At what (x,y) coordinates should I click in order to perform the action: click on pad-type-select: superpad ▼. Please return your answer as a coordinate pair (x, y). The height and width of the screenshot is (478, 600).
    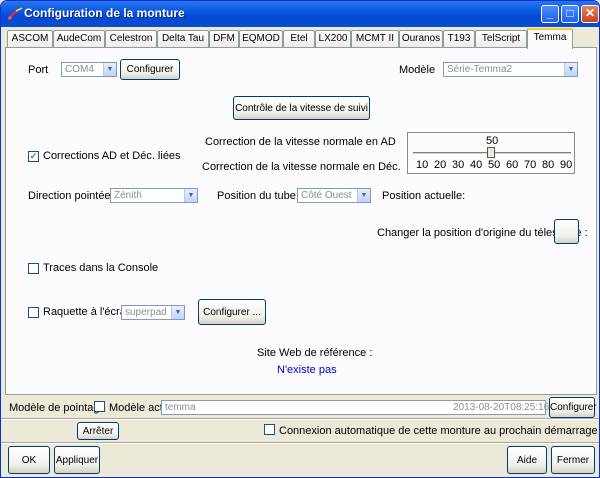
    Looking at the image, I should click on (153, 312).